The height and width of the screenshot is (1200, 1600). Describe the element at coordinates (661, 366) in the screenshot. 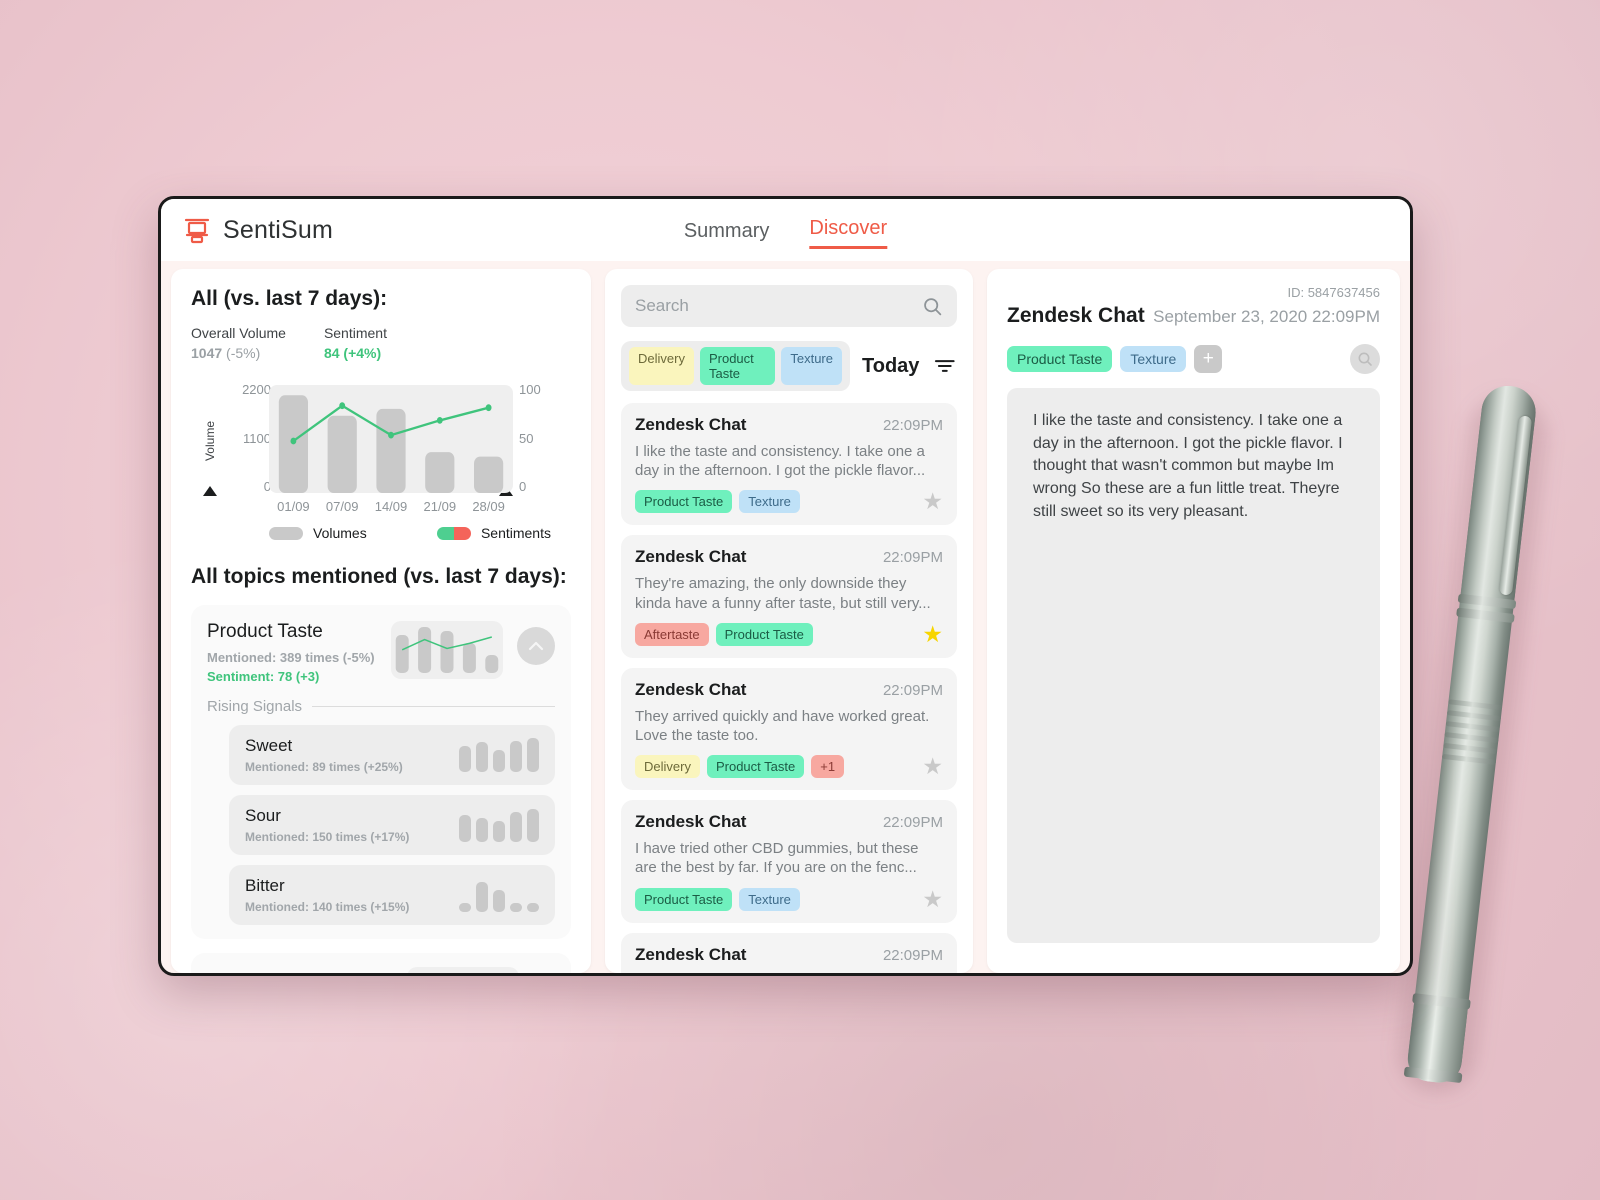

I see `filter-chip-delivery: Delivery` at that location.